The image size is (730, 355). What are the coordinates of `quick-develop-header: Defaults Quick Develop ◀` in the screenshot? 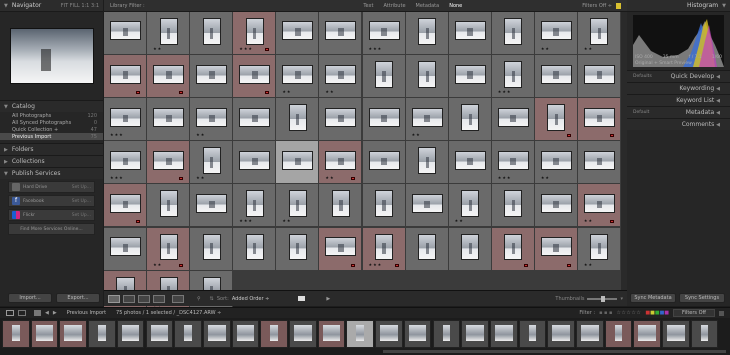 It's located at (678, 76).